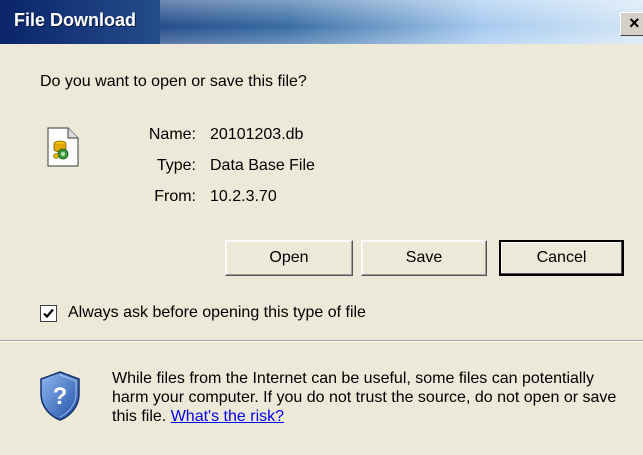 The width and height of the screenshot is (643, 455). I want to click on save-button: Save, so click(424, 258).